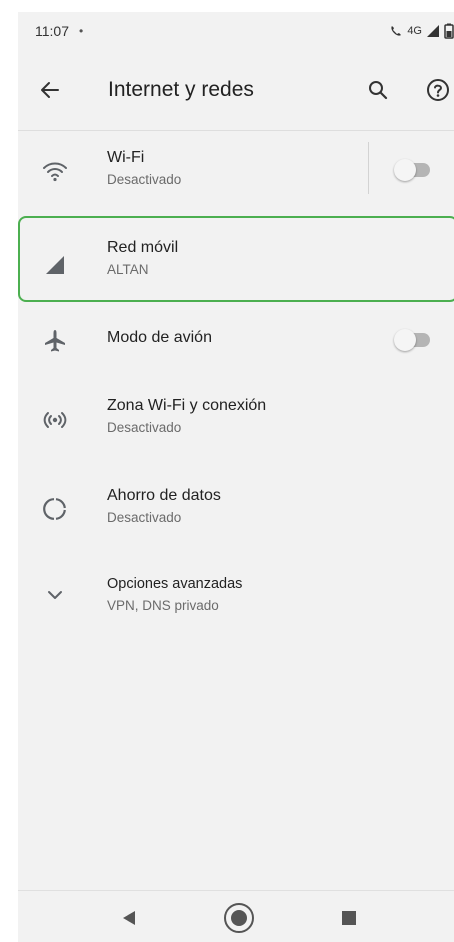 The height and width of the screenshot is (942, 454). Describe the element at coordinates (175, 584) in the screenshot. I see `advanced-options-label: Opciones avanzadas` at that location.